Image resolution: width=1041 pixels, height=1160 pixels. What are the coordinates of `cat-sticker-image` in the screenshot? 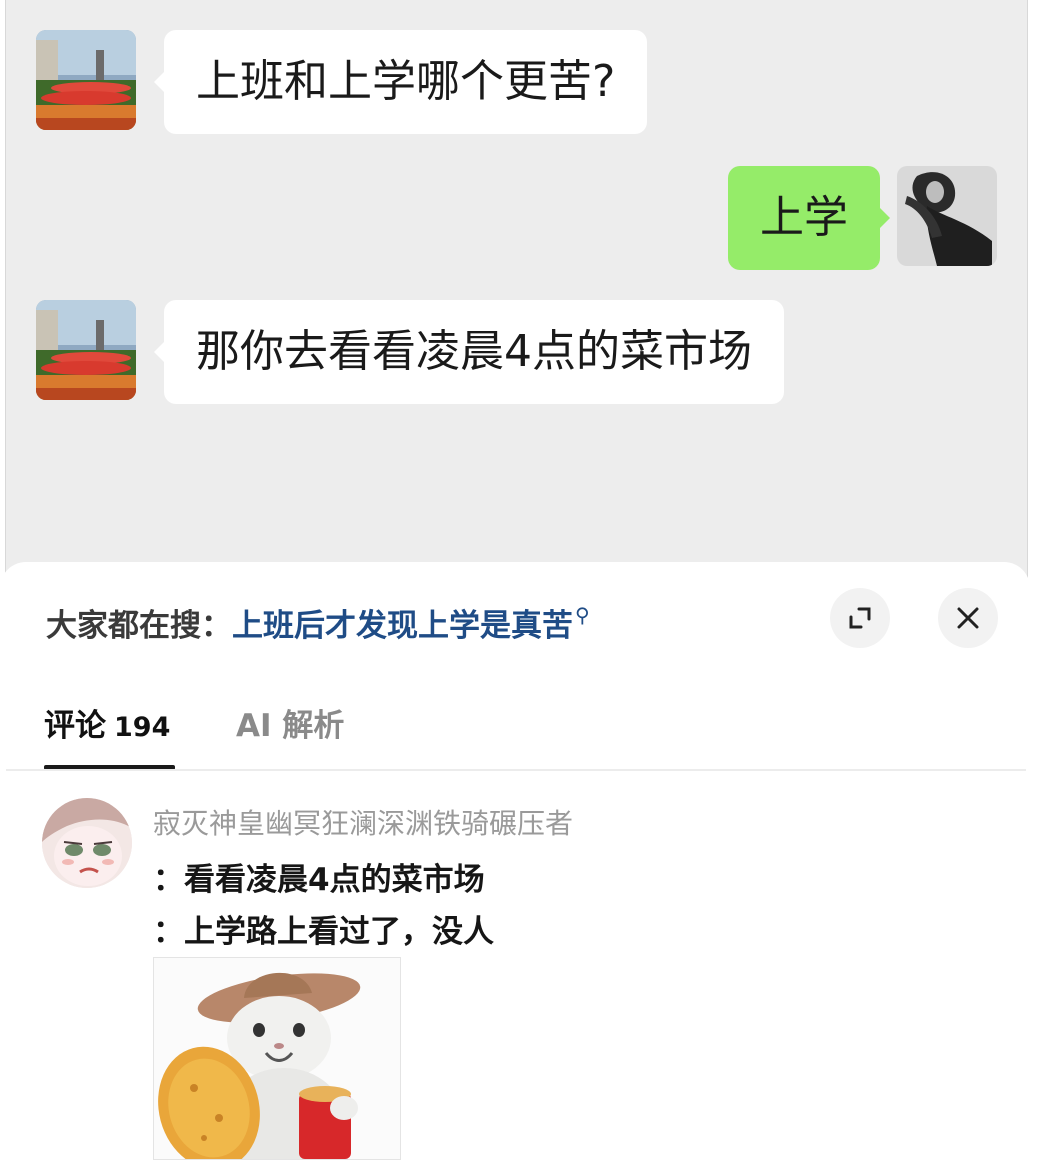 It's located at (277, 1058).